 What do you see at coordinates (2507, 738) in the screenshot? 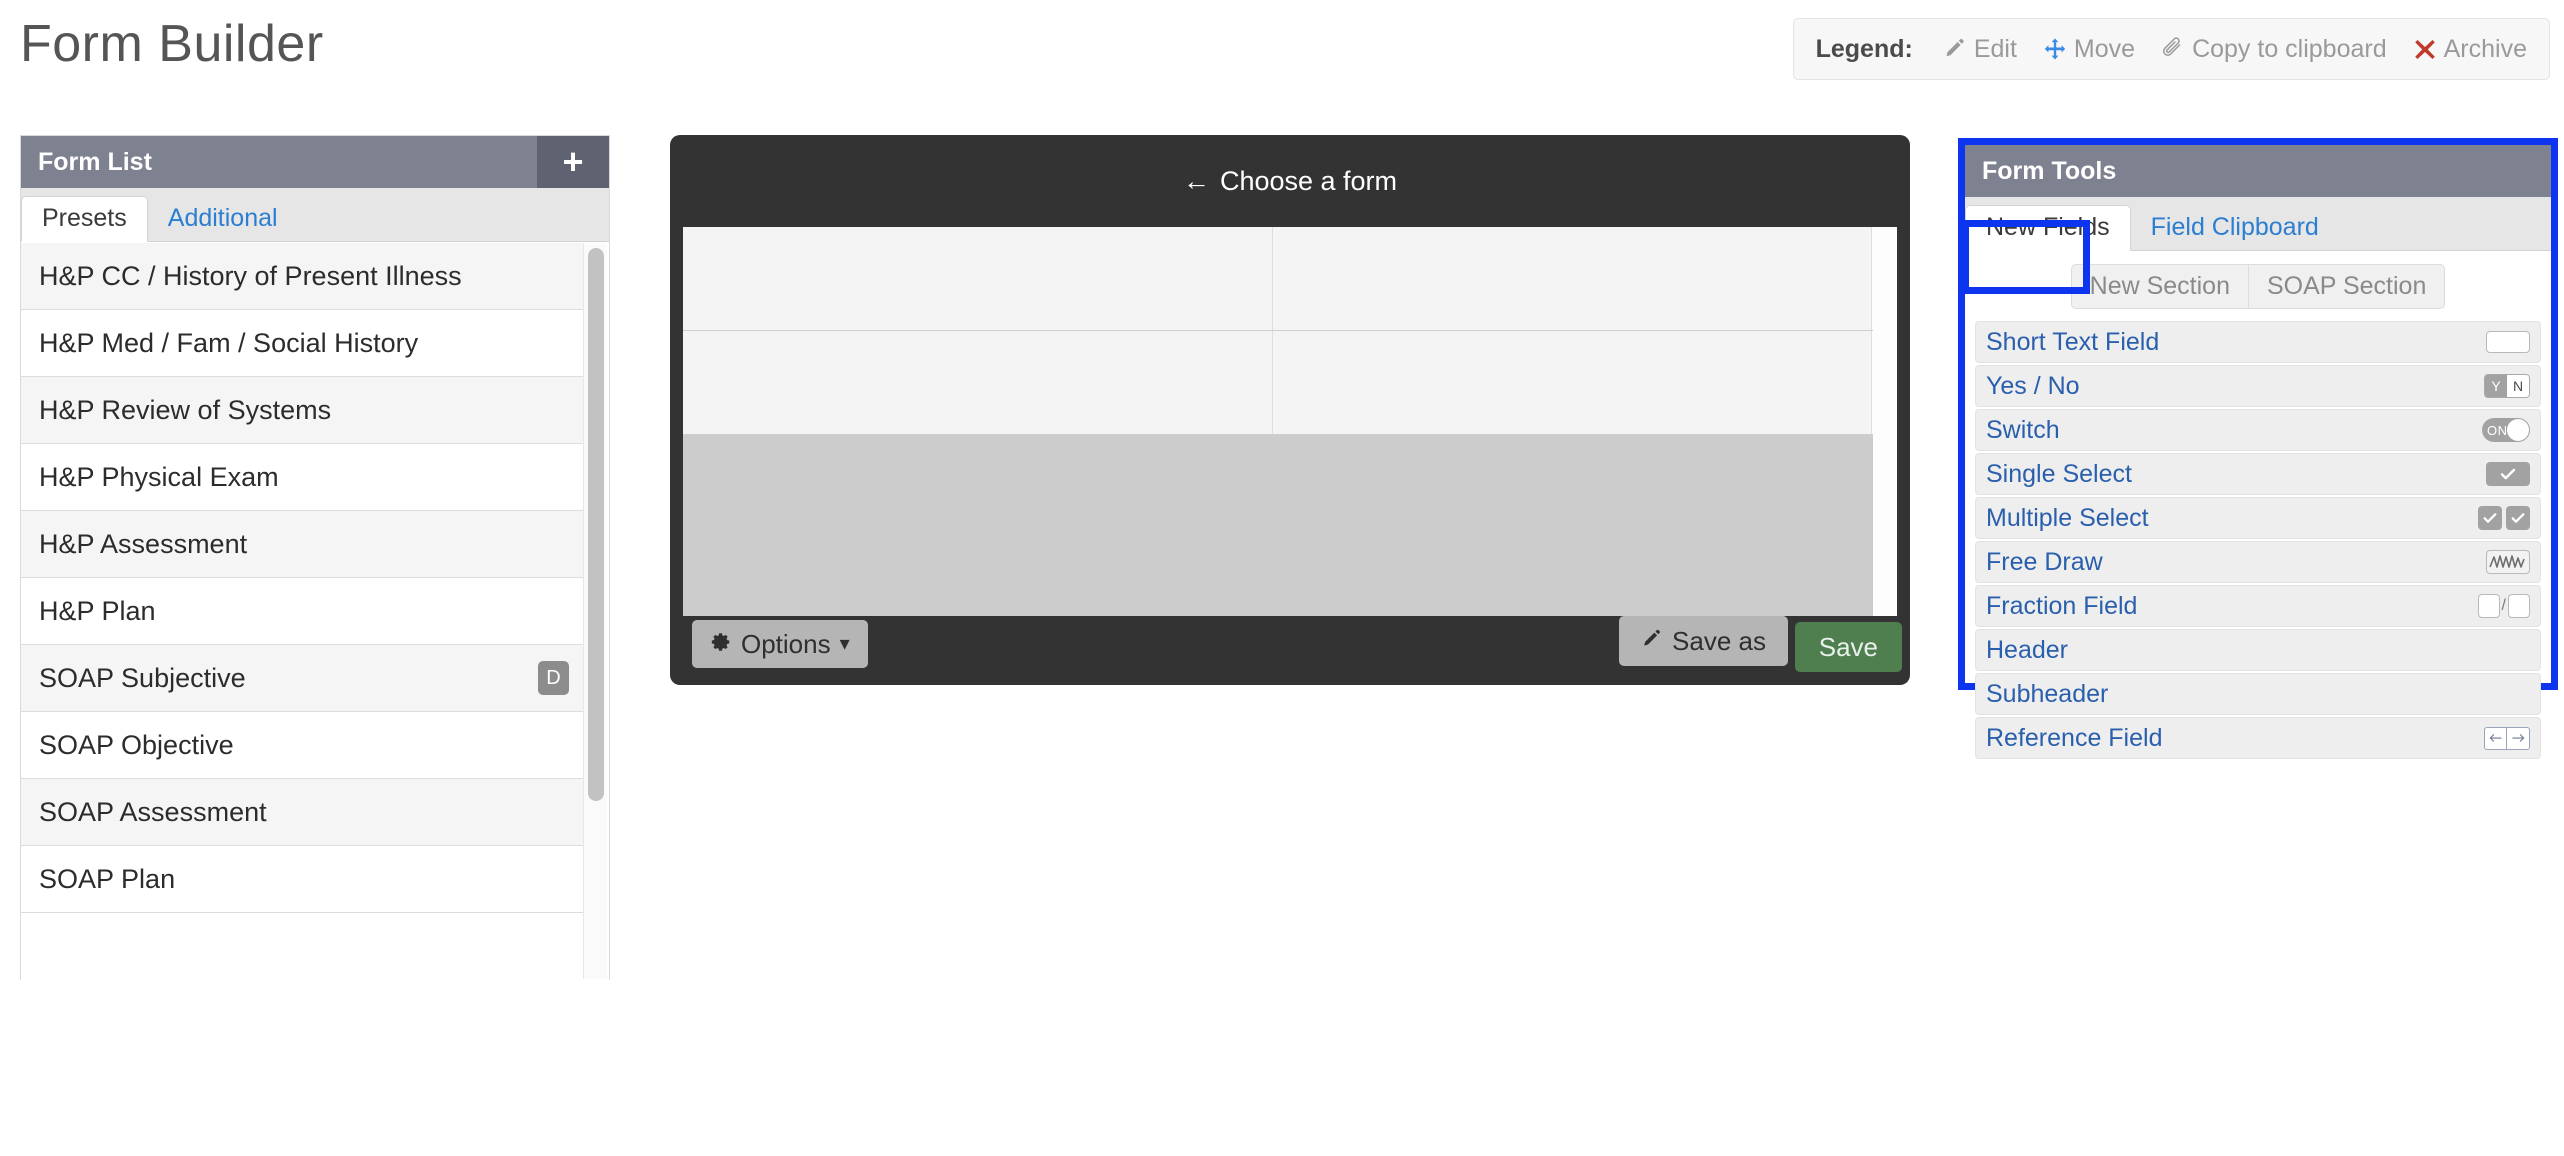
I see `reference-field-icon` at bounding box center [2507, 738].